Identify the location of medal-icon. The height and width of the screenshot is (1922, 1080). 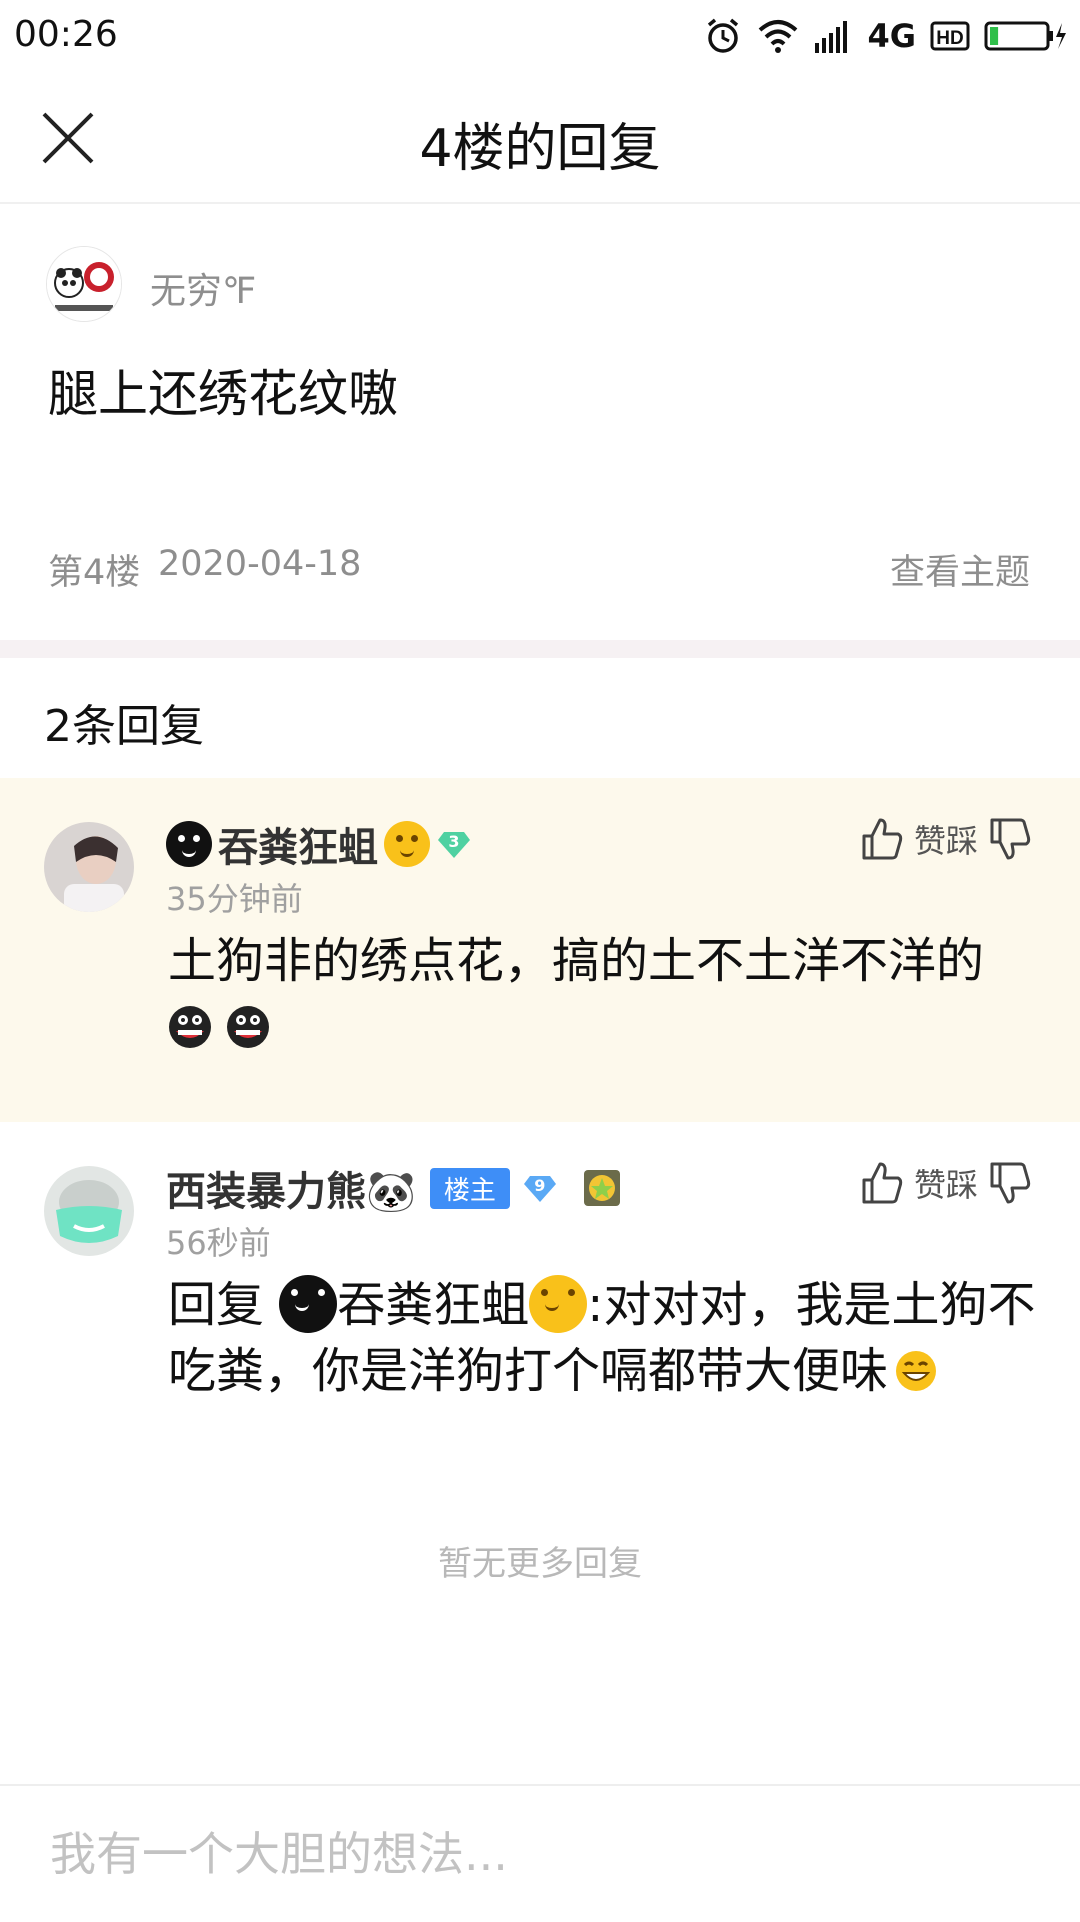
(601, 1188).